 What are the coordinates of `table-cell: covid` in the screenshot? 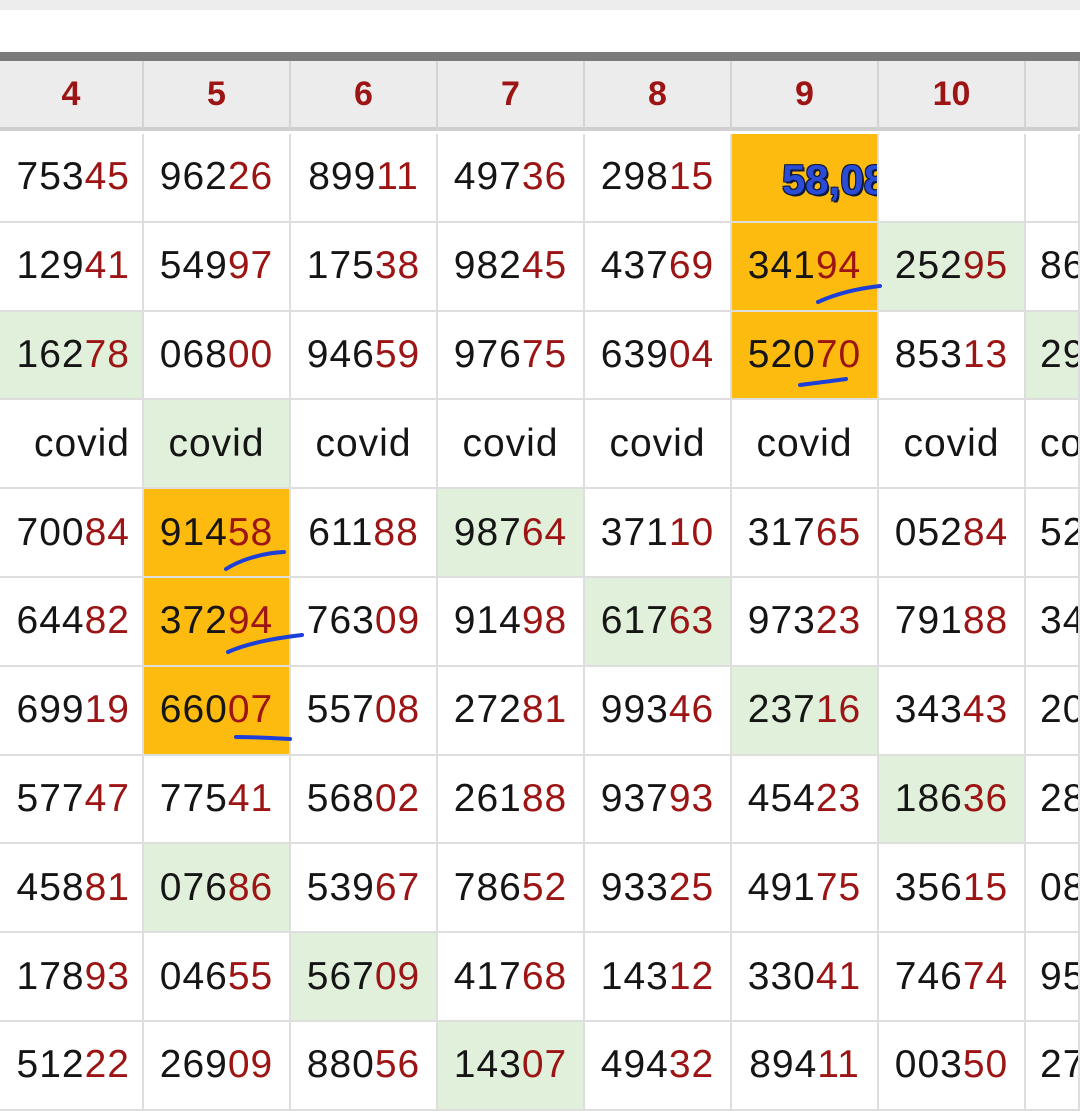 It's located at (72, 445).